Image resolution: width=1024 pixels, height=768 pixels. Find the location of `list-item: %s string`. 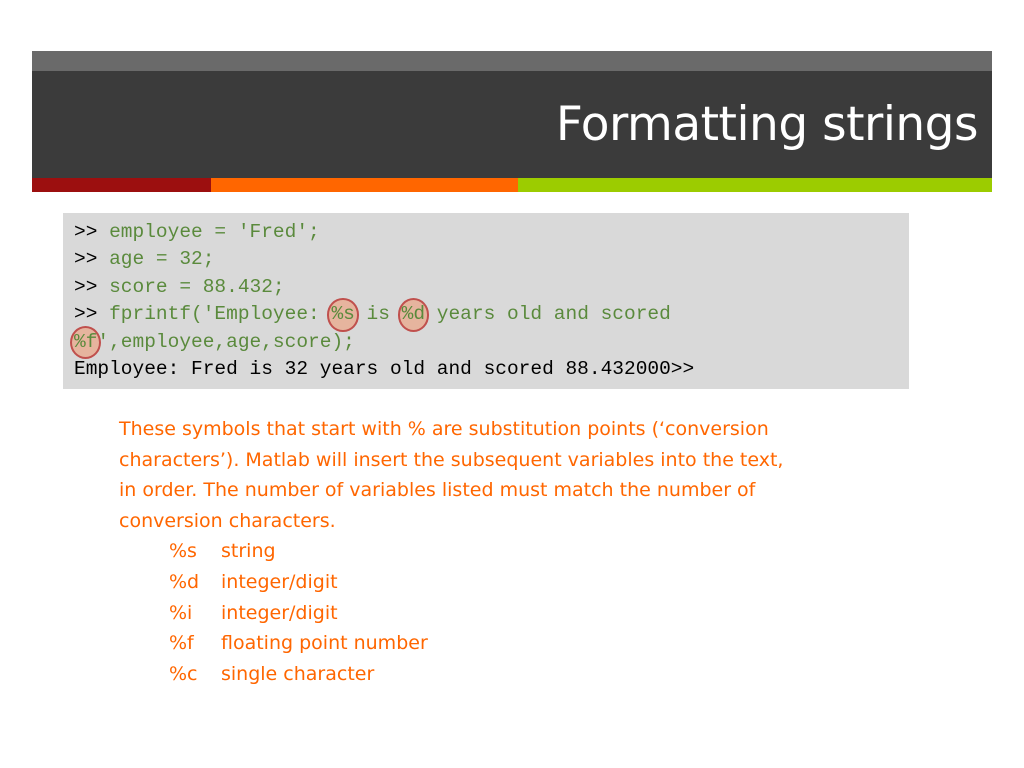

list-item: %s string is located at coordinates (484, 551).